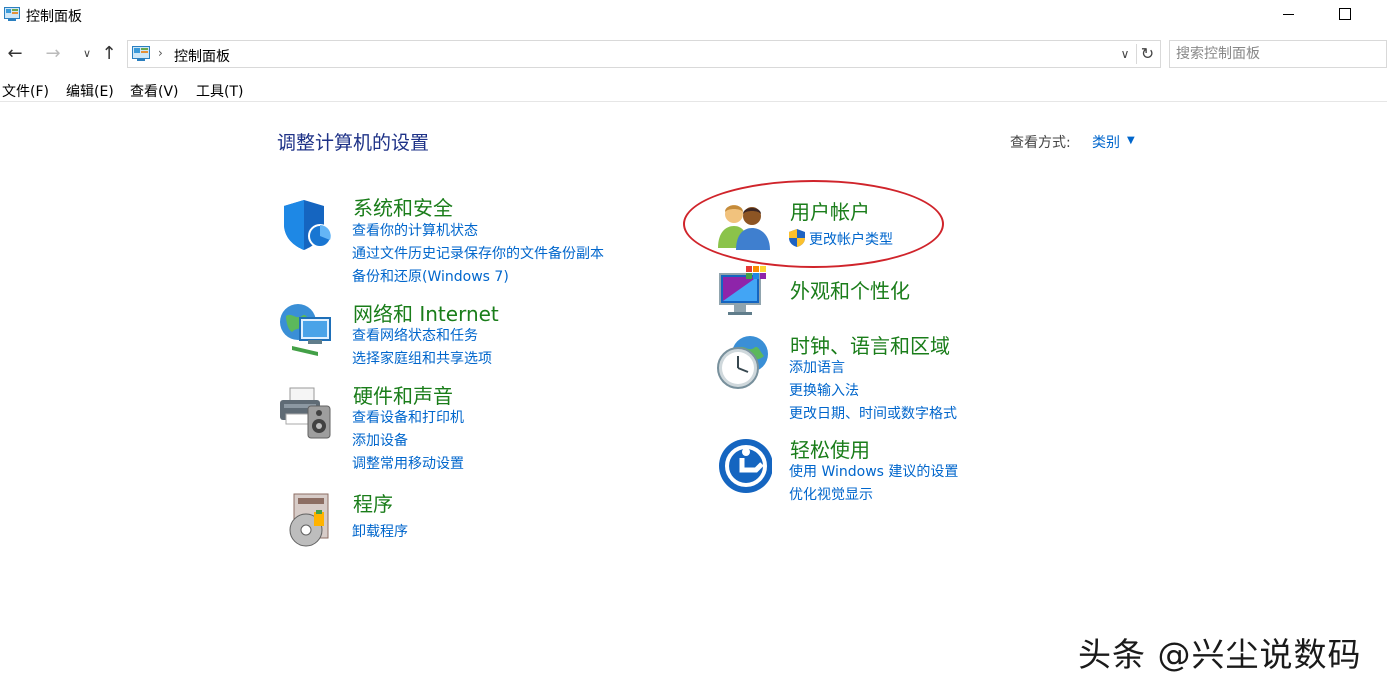 Image resolution: width=1387 pixels, height=687 pixels. What do you see at coordinates (373, 502) in the screenshot?
I see `category-title: 程序` at bounding box center [373, 502].